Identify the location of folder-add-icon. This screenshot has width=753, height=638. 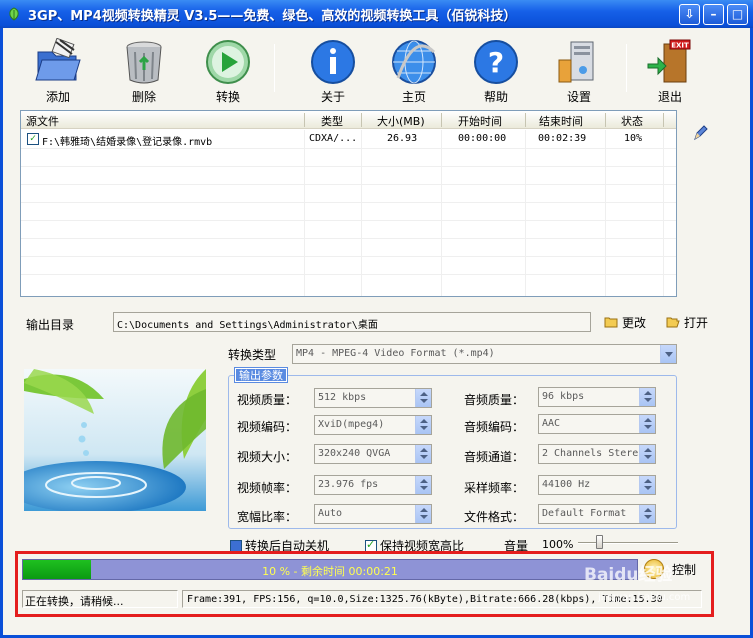
(58, 59).